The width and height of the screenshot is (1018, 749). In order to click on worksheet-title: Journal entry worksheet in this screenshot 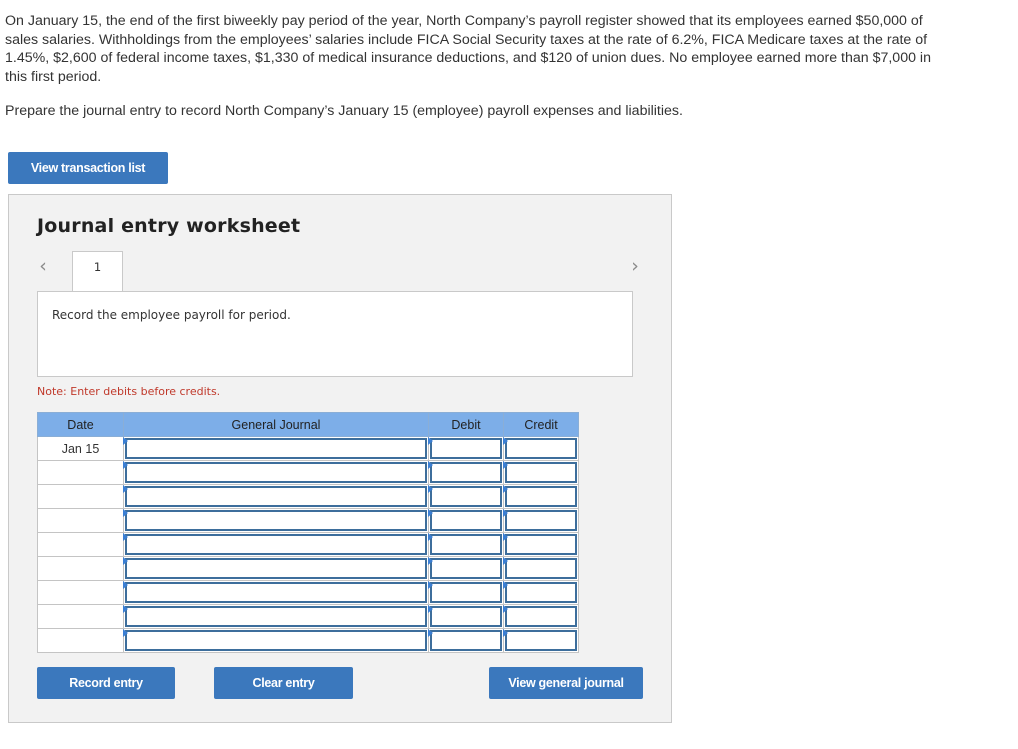, I will do `click(169, 226)`.